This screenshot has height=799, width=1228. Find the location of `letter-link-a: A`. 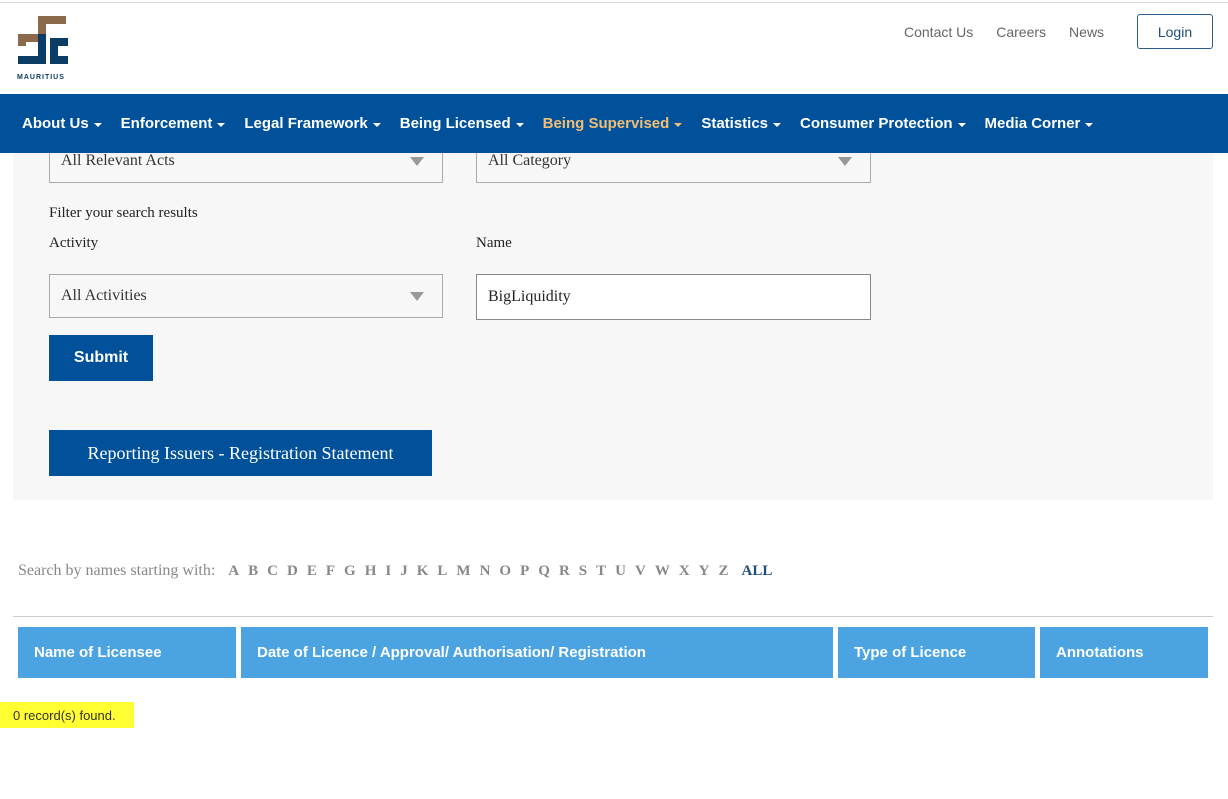

letter-link-a: A is located at coordinates (233, 571).